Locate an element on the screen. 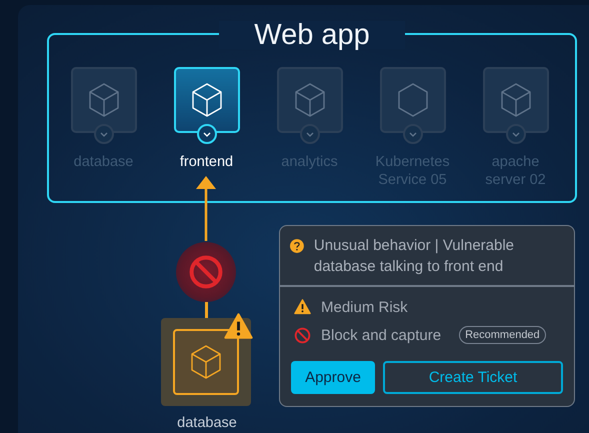  row-text: Block and capture is located at coordinates (381, 335).